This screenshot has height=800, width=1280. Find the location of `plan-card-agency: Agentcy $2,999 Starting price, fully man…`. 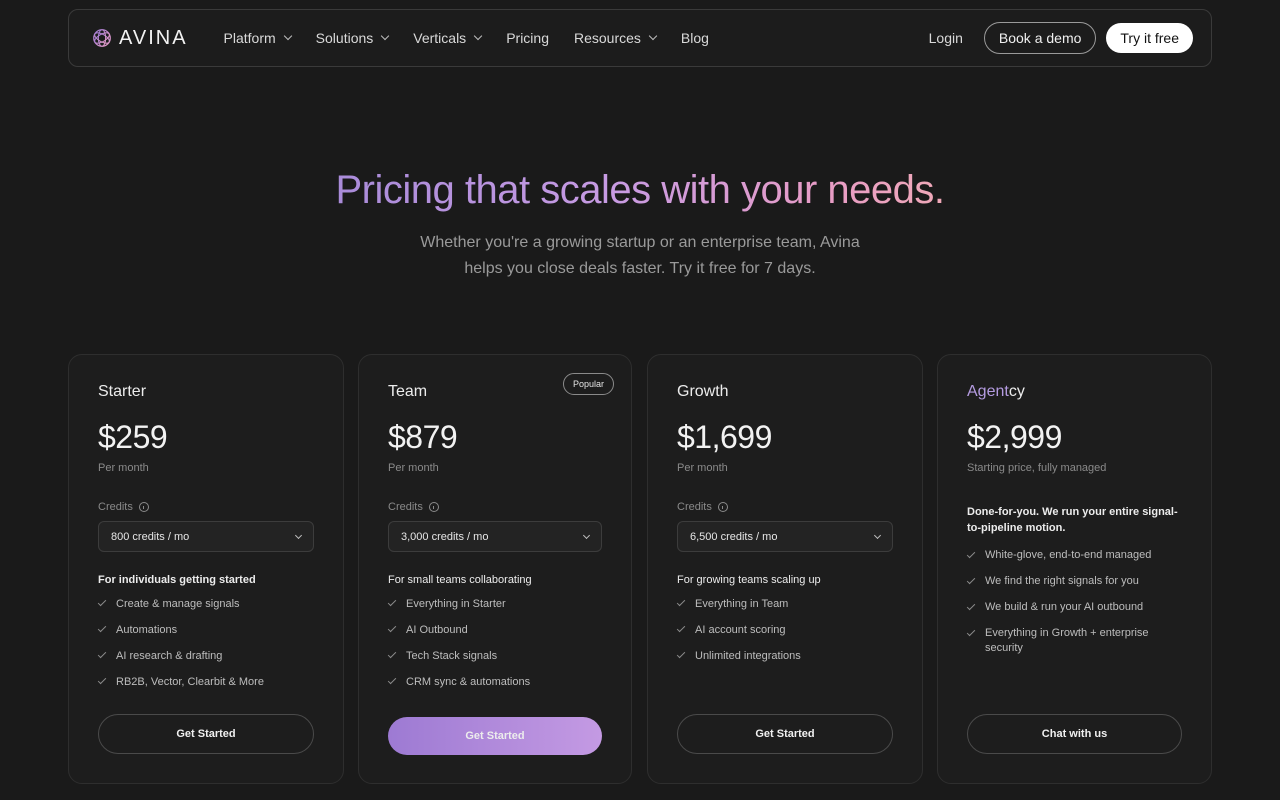

plan-card-agency: Agentcy $2,999 Starting price, fully man… is located at coordinates (1074, 569).